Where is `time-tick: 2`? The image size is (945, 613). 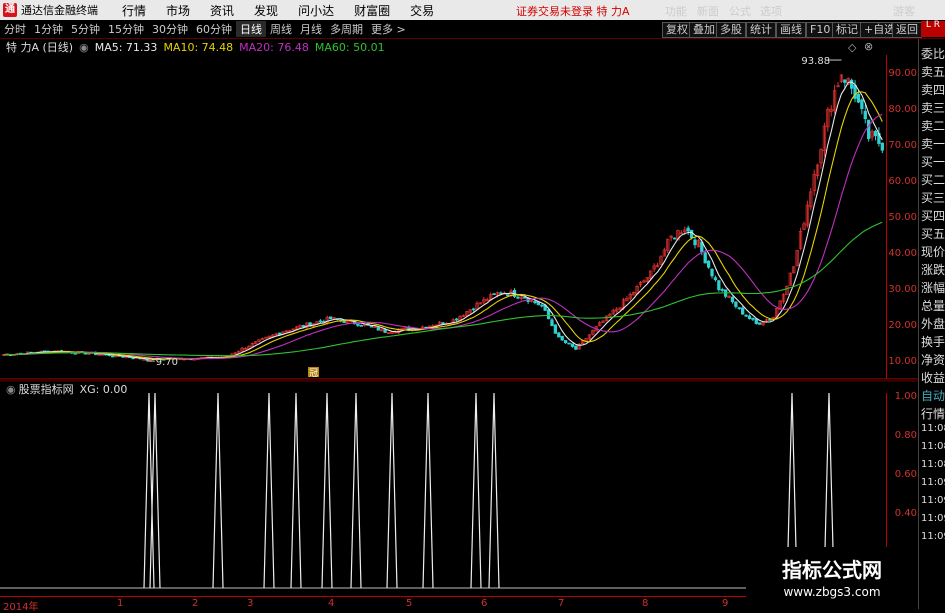 time-tick: 2 is located at coordinates (195, 603).